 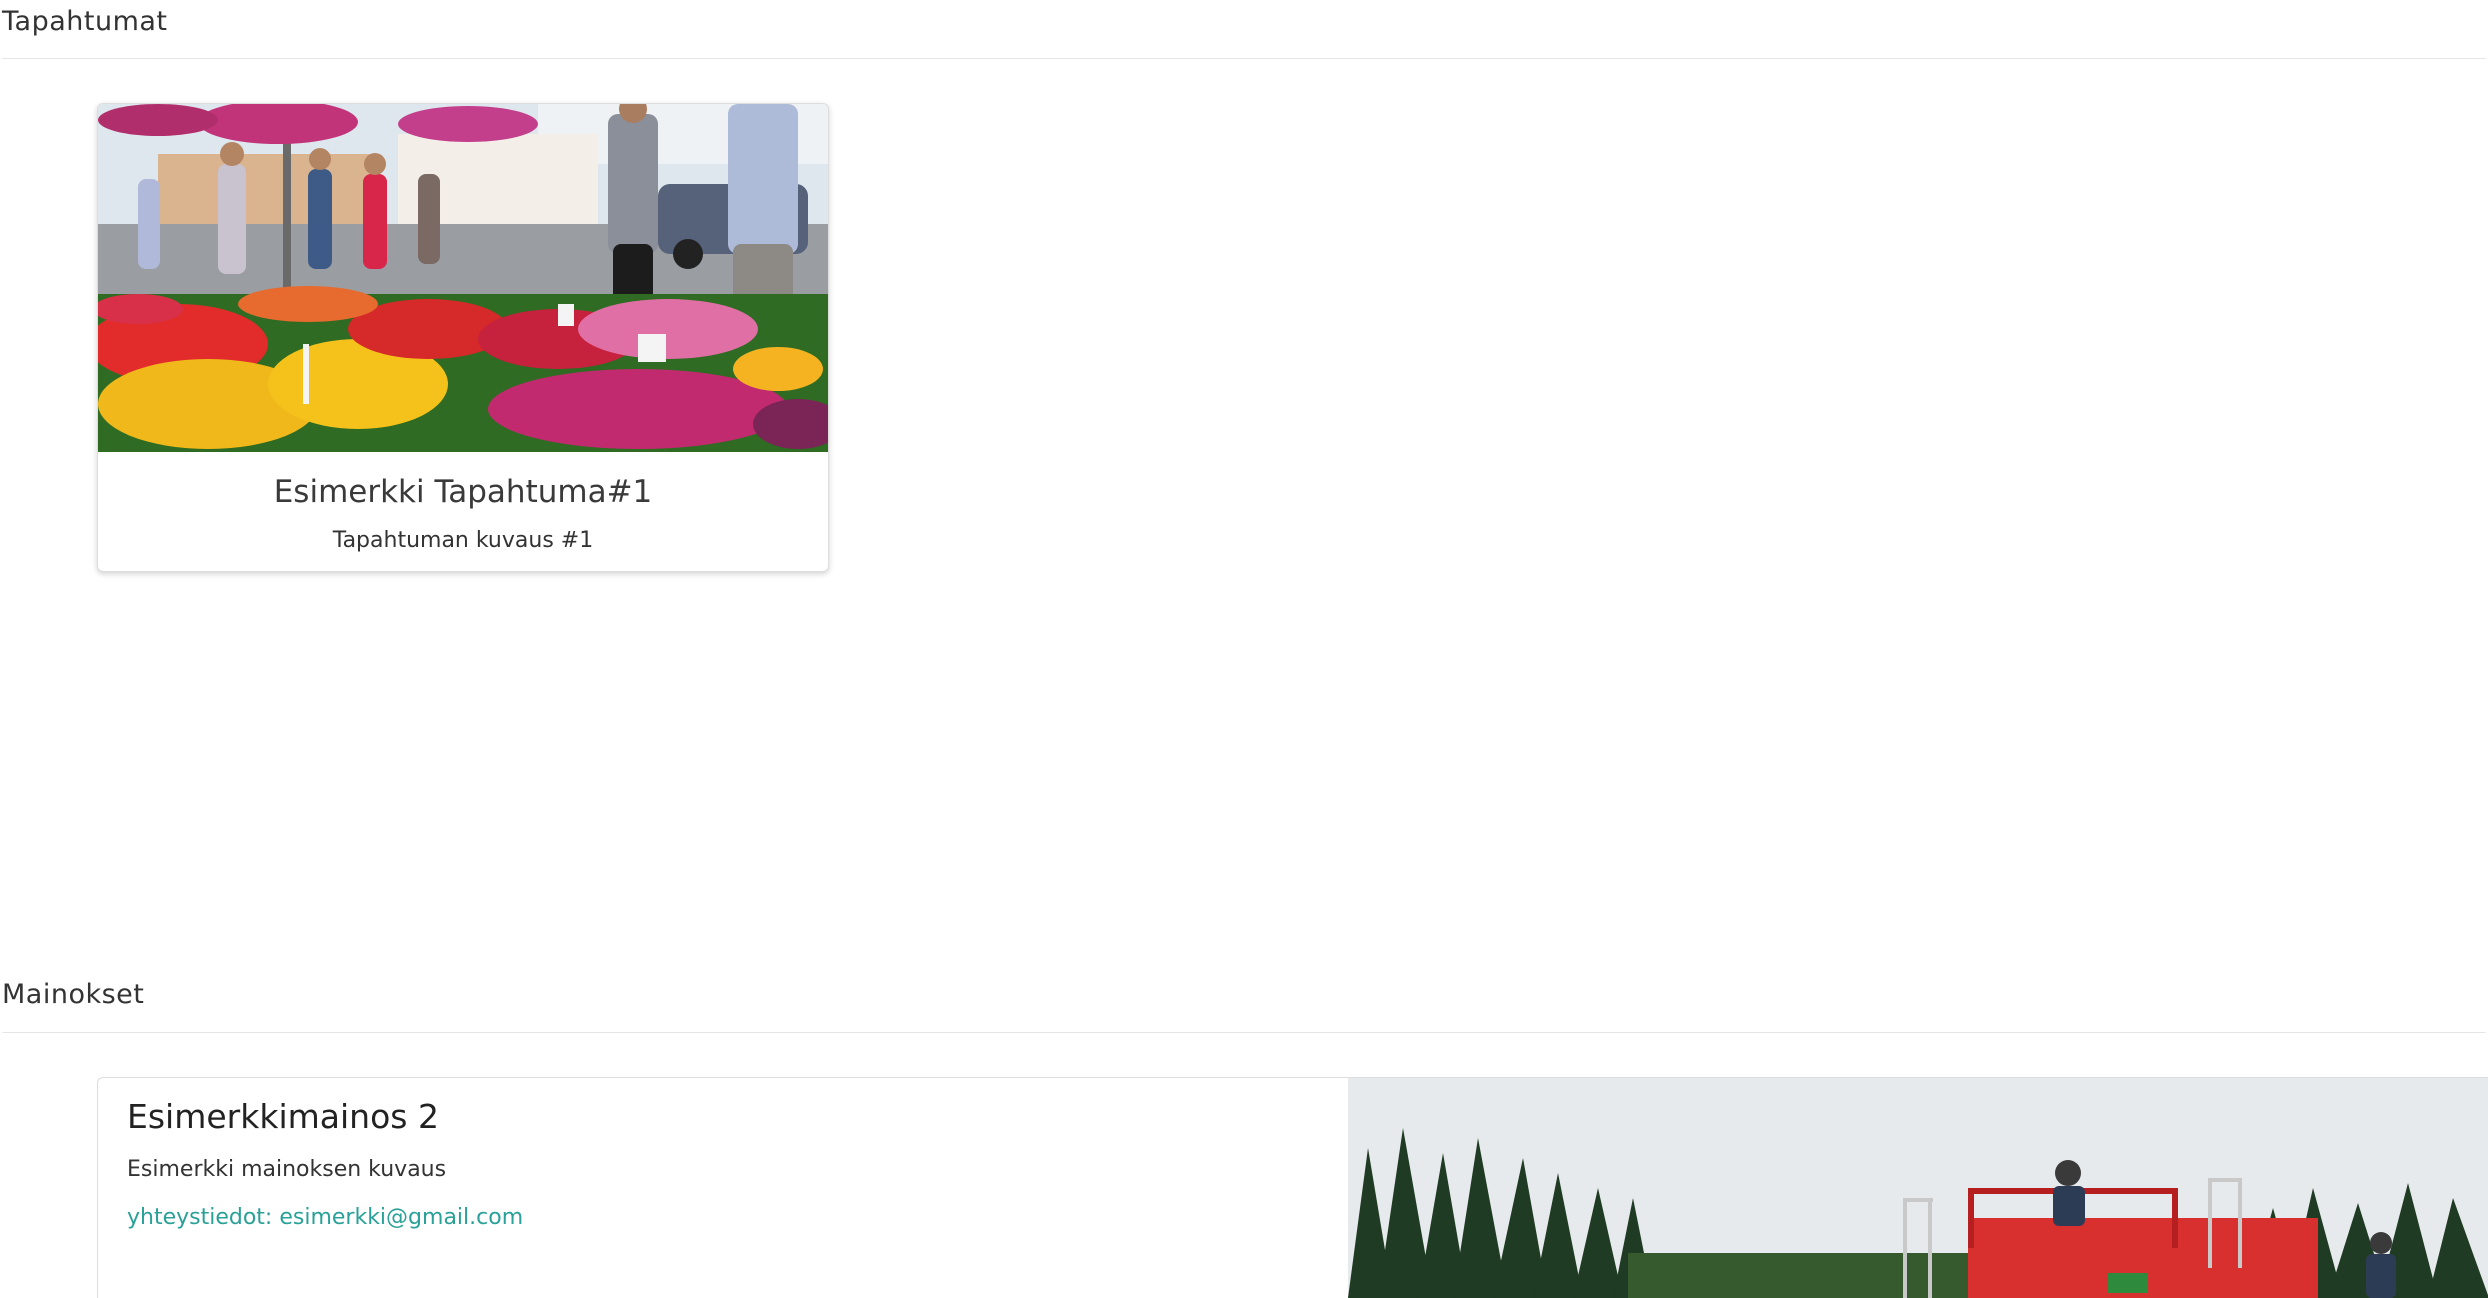 What do you see at coordinates (463, 278) in the screenshot?
I see `event-image` at bounding box center [463, 278].